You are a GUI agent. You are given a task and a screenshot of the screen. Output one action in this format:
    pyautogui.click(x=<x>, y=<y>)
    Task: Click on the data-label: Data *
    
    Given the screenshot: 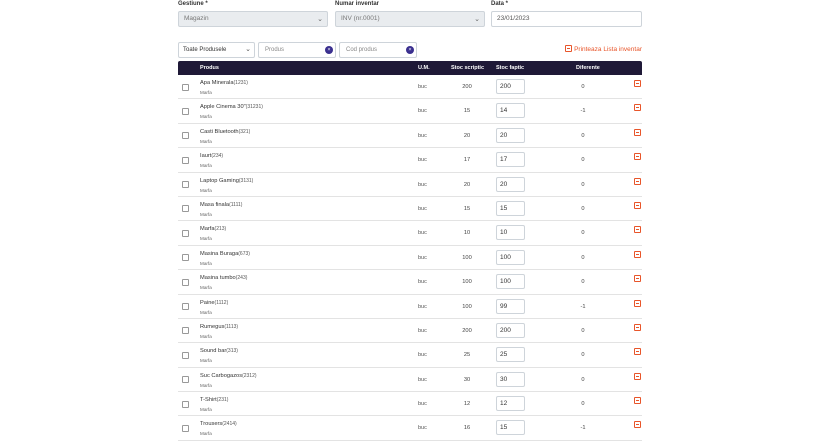 What is the action you would take?
    pyautogui.click(x=500, y=4)
    